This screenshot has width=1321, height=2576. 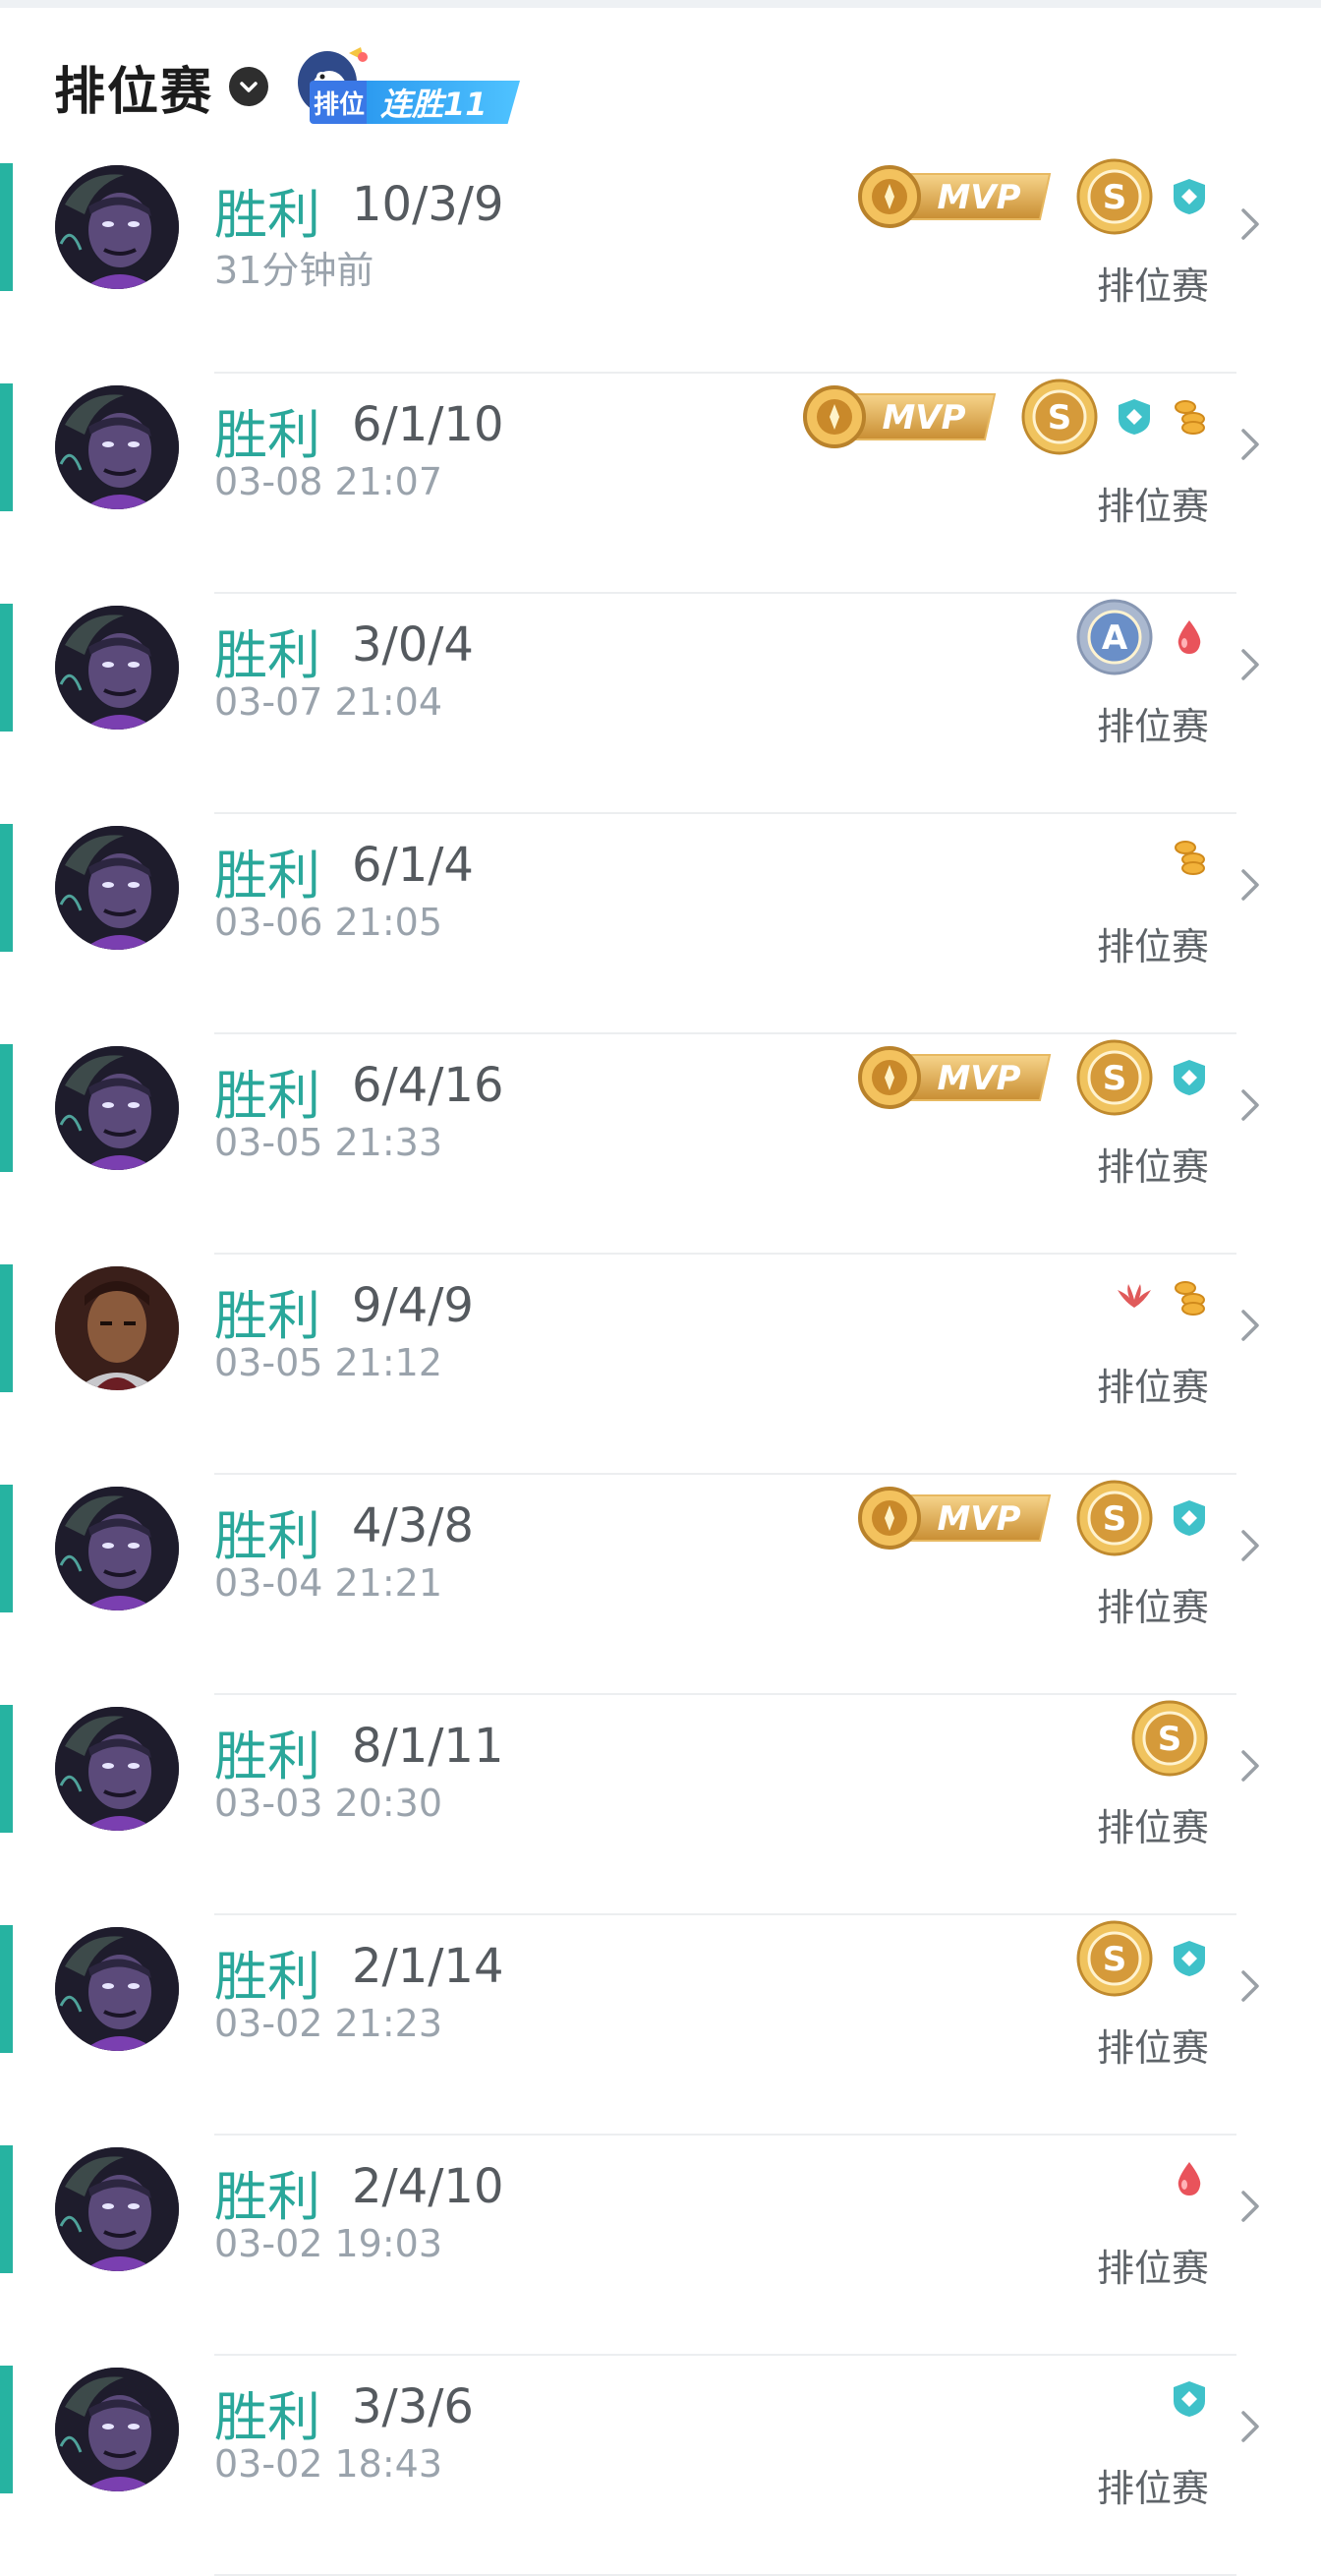 What do you see at coordinates (428, 424) in the screenshot?
I see `match-kda: 6/1/10` at bounding box center [428, 424].